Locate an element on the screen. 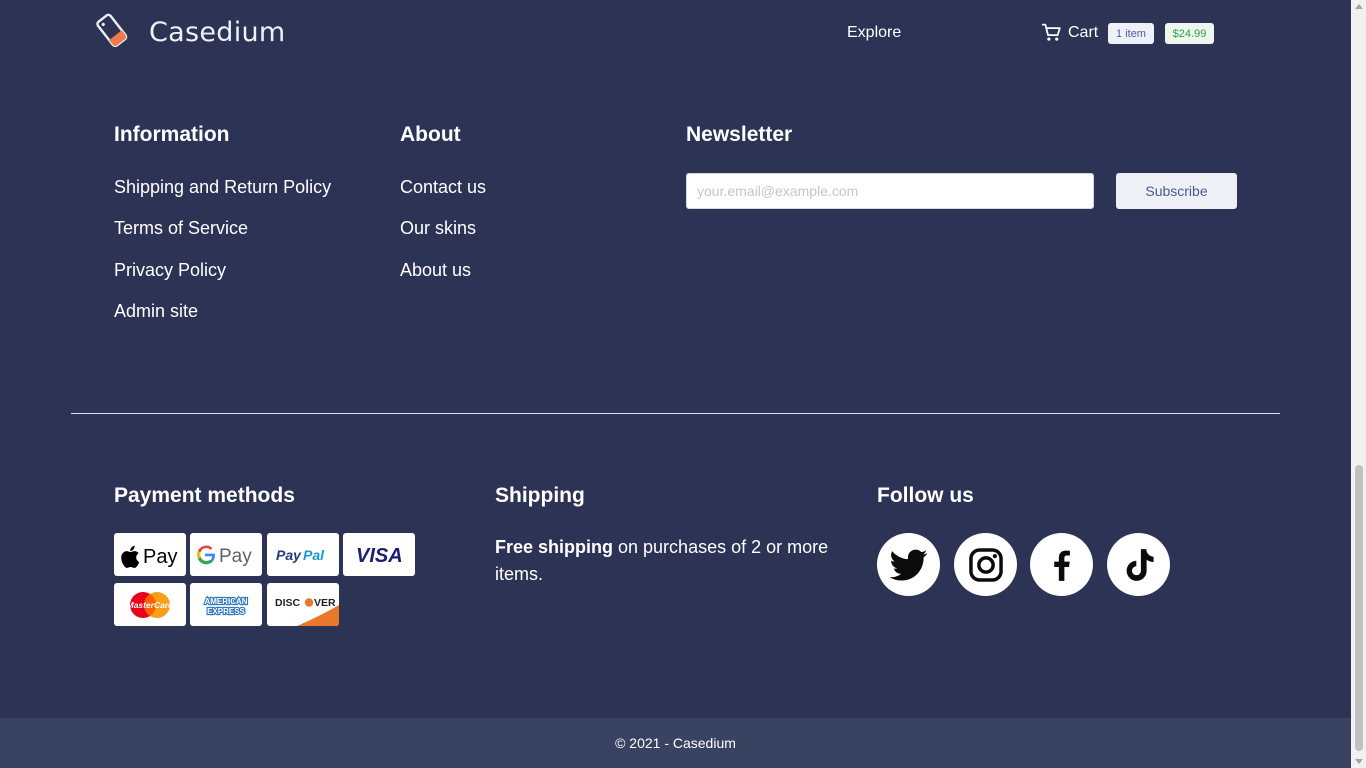 Image resolution: width=1366 pixels, height=768 pixels. instagram-icon is located at coordinates (985, 564).